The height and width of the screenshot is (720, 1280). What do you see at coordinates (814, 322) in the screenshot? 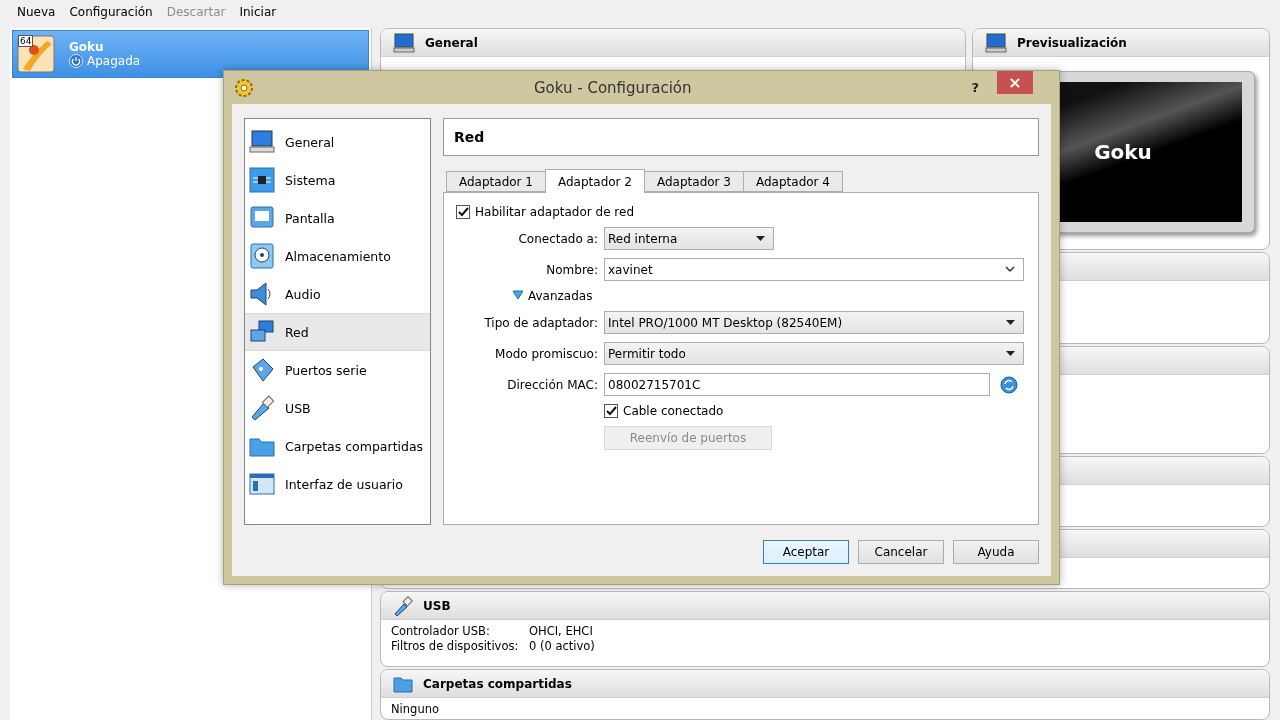
I see `dropdown: Intel PRO/1000 MT Desktop (82540EM)` at bounding box center [814, 322].